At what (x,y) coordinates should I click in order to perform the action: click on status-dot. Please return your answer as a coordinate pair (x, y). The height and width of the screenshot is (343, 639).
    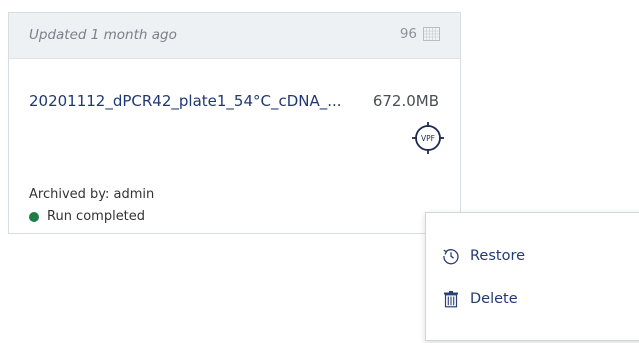
    Looking at the image, I should click on (34, 216).